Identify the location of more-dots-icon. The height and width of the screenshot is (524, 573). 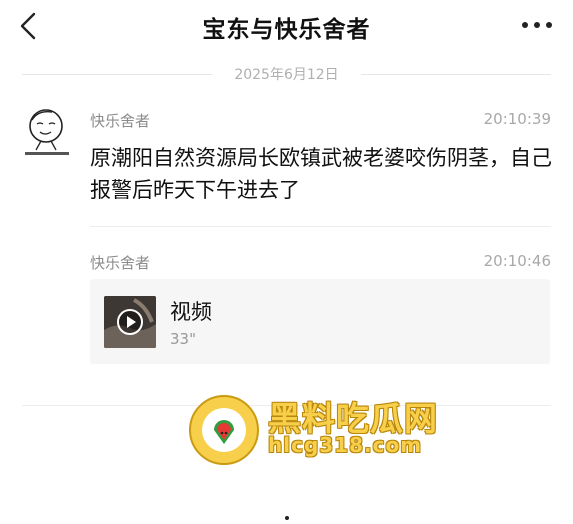
(537, 25).